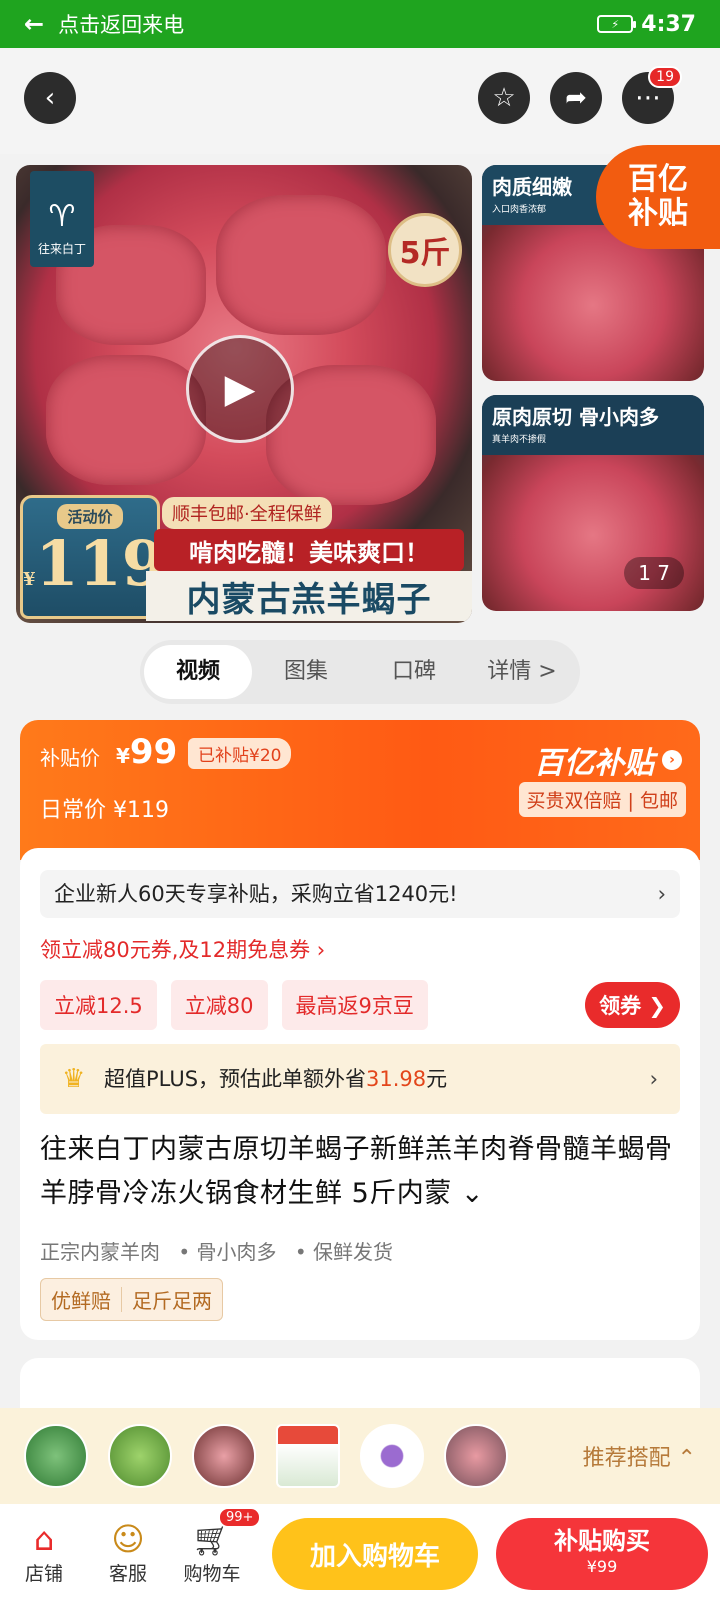 The width and height of the screenshot is (720, 1600). Describe the element at coordinates (425, 250) in the screenshot. I see `weight-tag: 5斤` at that location.